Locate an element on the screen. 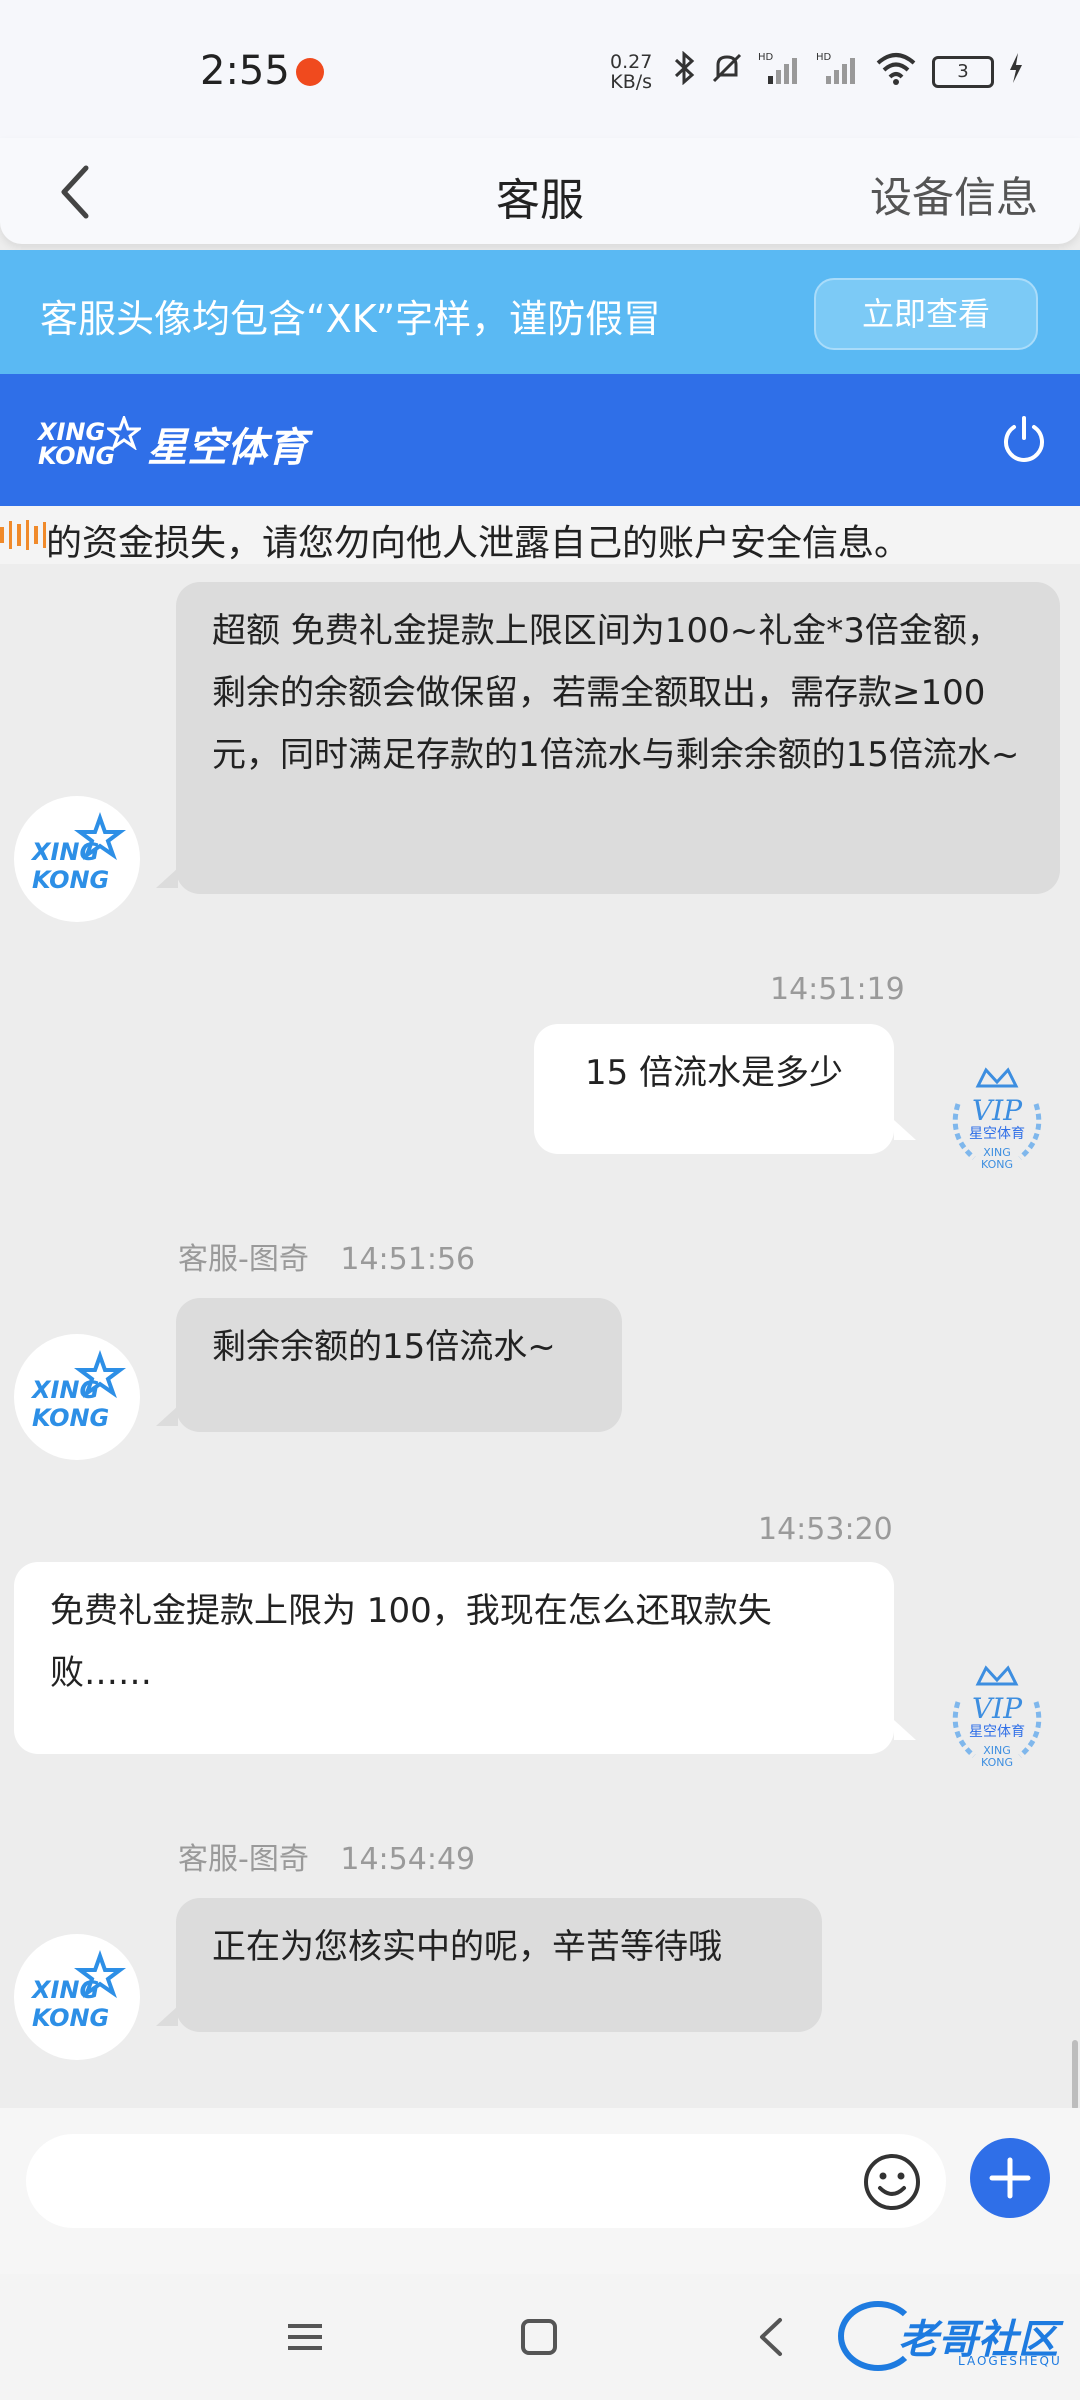  home-nav-button is located at coordinates (539, 2337).